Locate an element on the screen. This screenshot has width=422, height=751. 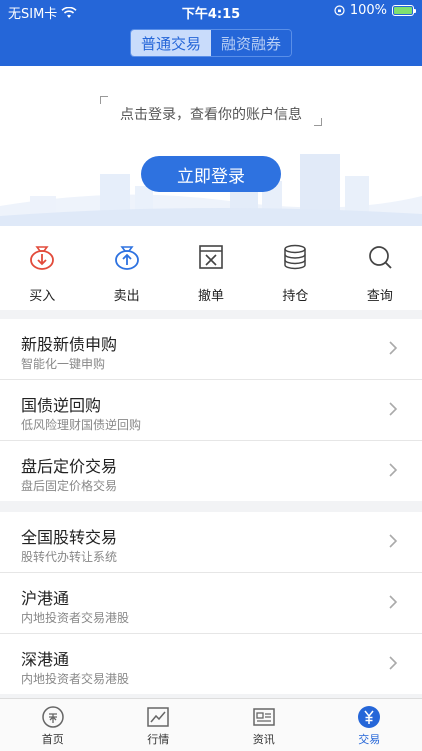
search-icon is located at coordinates (380, 257).